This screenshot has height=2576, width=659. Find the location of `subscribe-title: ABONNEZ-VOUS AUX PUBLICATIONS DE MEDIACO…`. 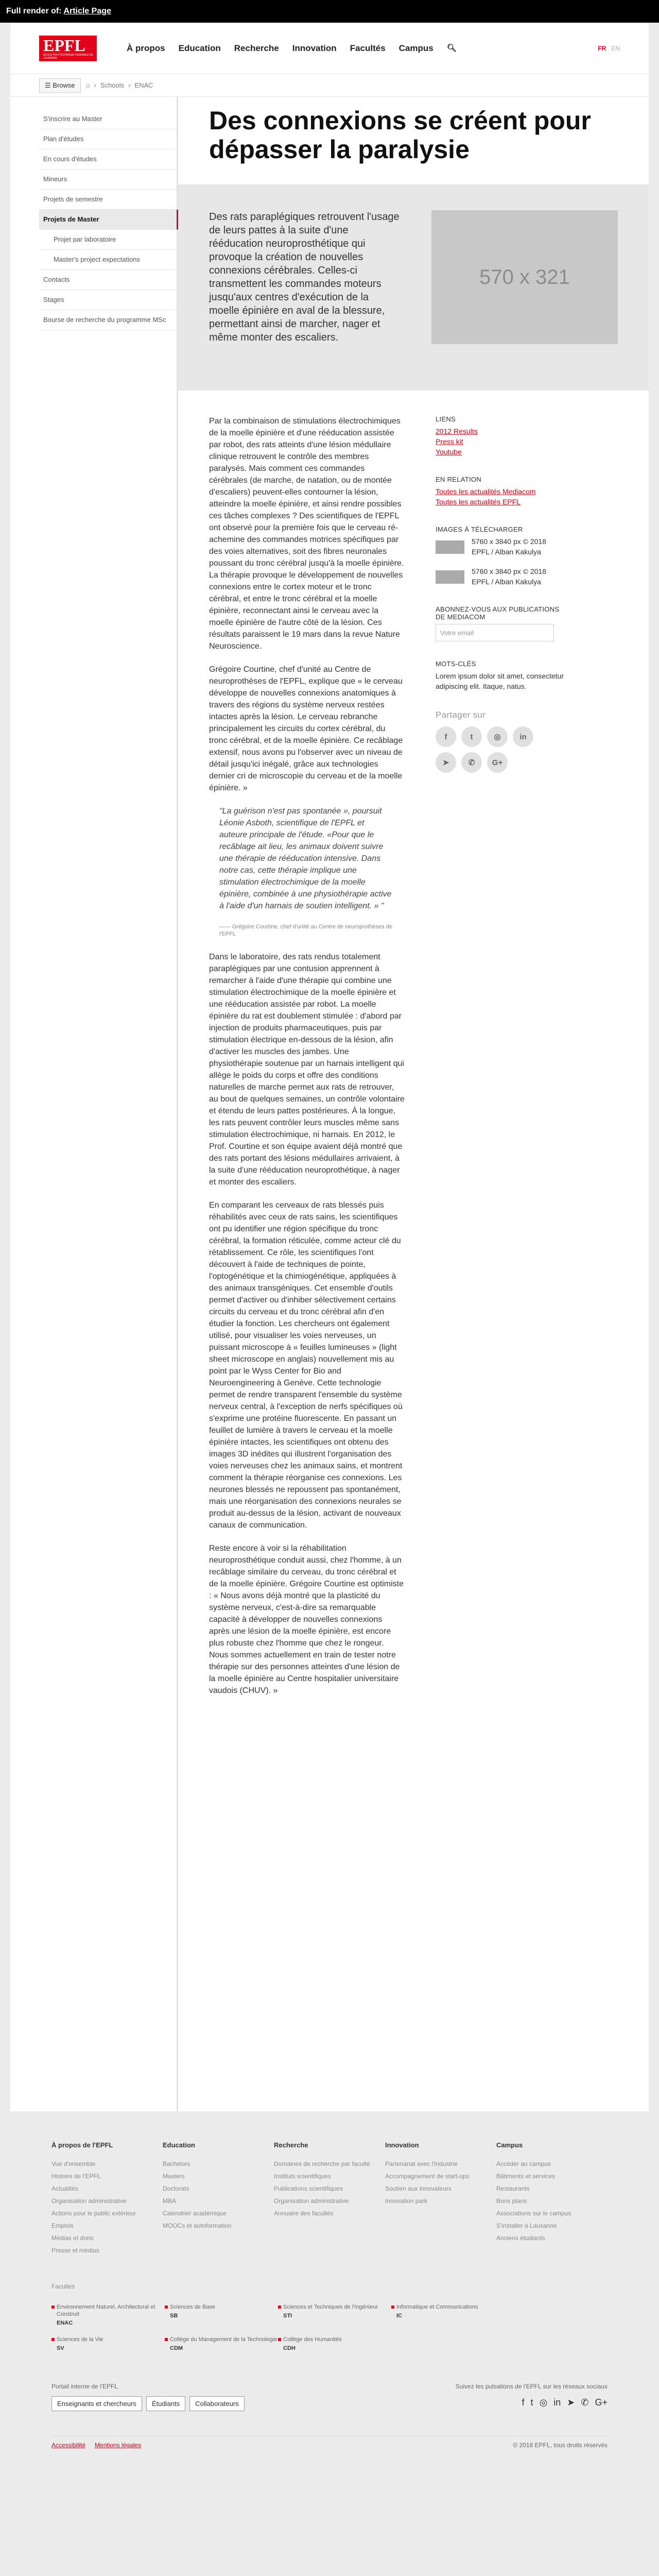

subscribe-title: ABONNEZ-VOUS AUX PUBLICATIONS DE MEDIACO… is located at coordinates (498, 613).